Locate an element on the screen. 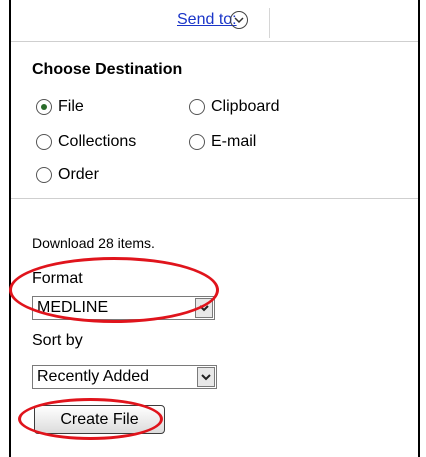 The height and width of the screenshot is (457, 426). radio-file: File is located at coordinates (60, 107).